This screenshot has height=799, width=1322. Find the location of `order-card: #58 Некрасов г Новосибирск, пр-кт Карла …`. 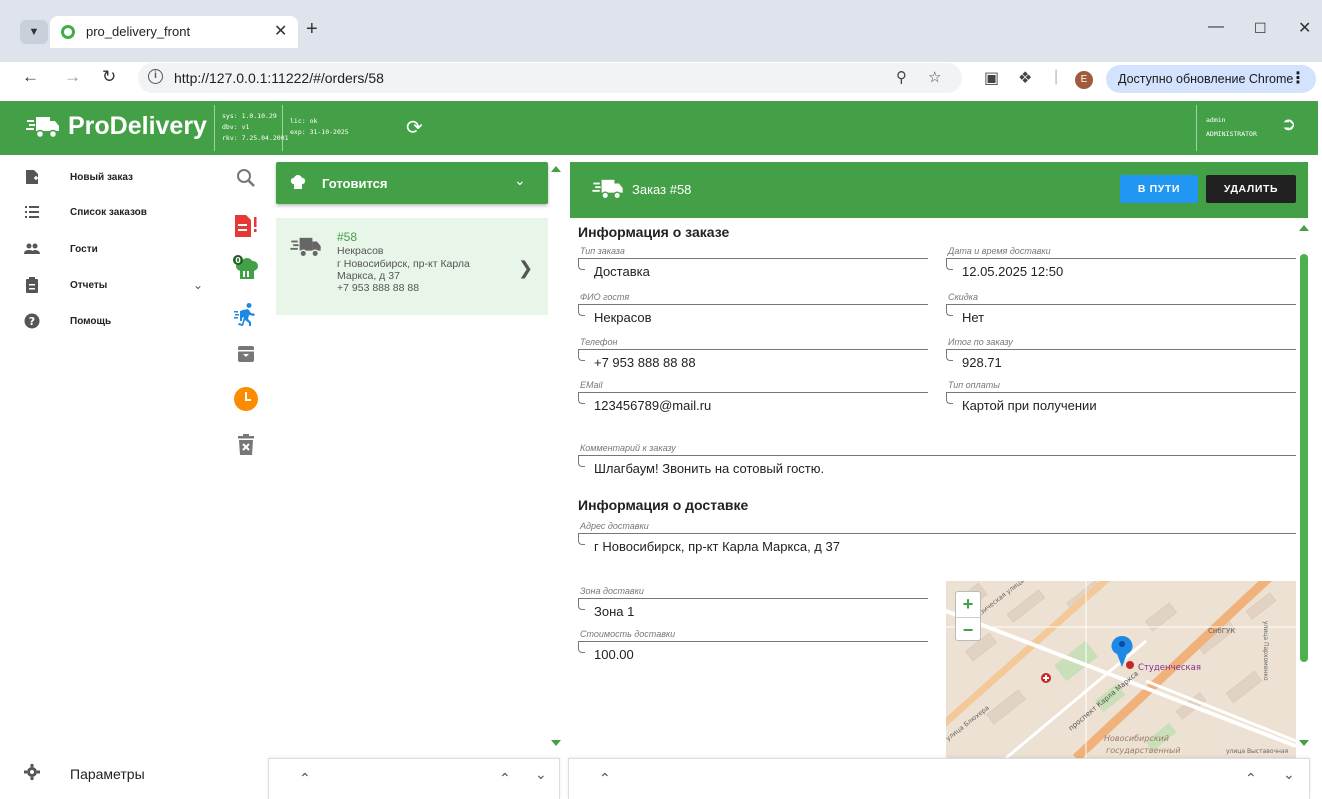

order-card: #58 Некрасов г Новосибирск, пр-кт Карла … is located at coordinates (412, 266).